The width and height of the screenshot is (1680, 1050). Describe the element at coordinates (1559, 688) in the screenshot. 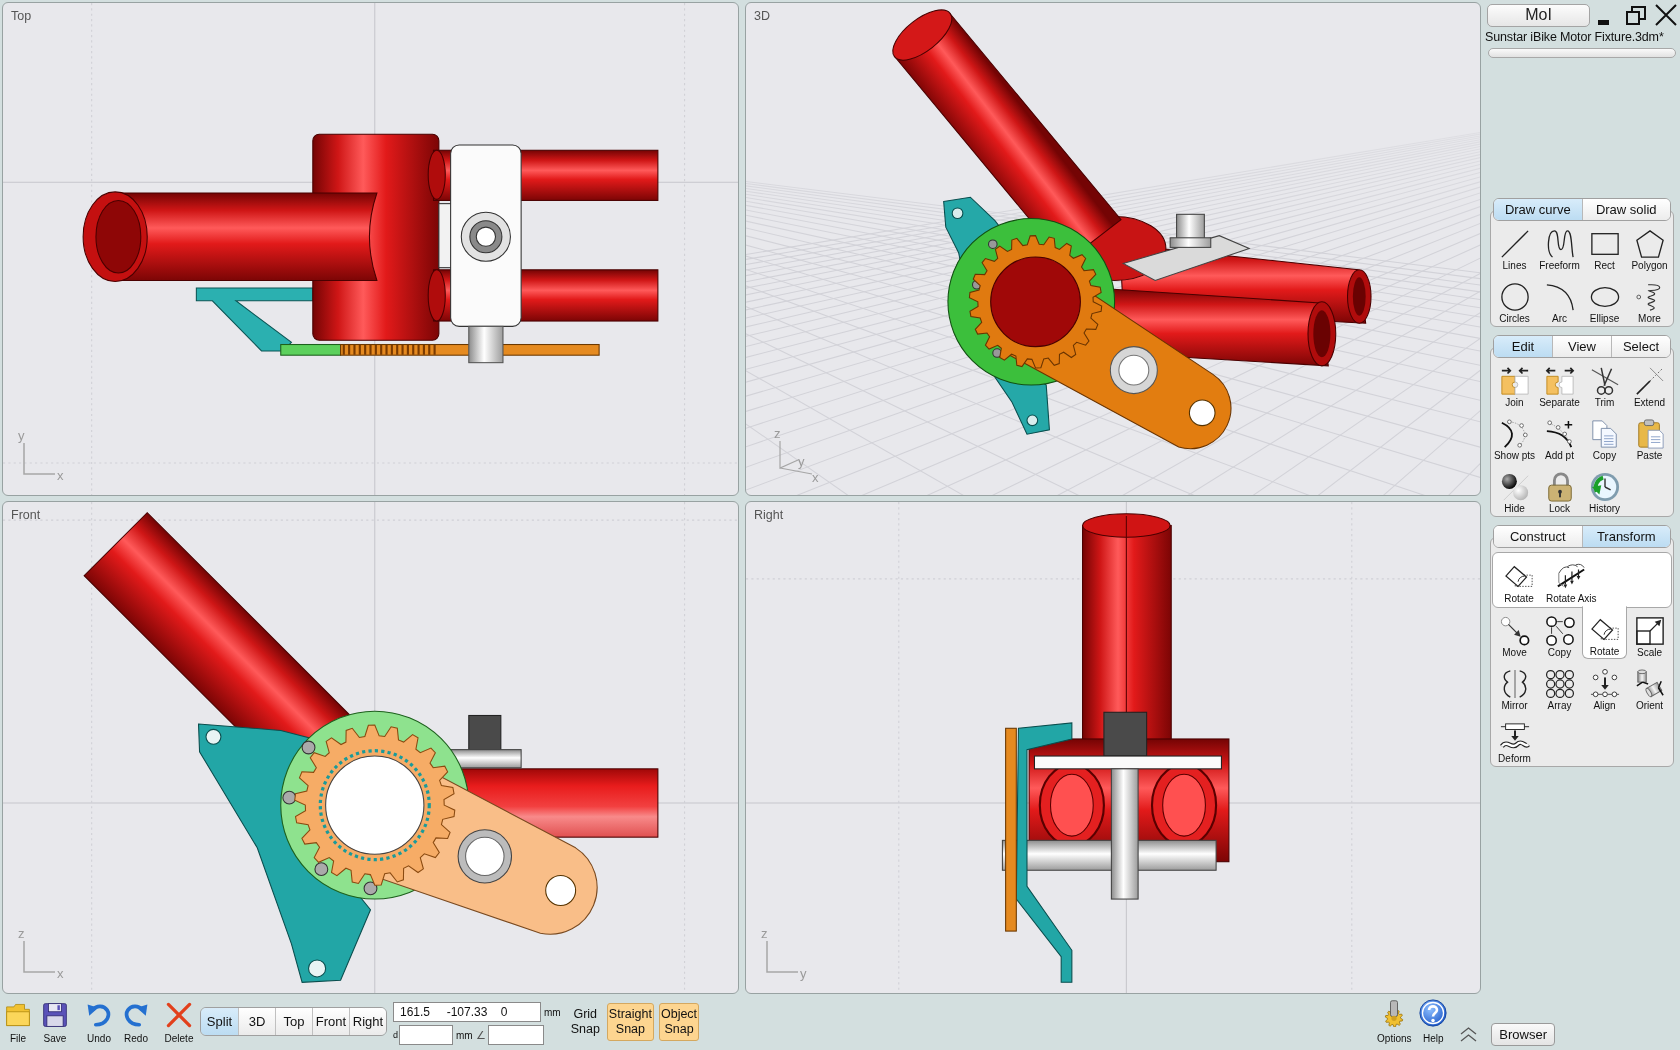

I see `tool-button: Array` at that location.